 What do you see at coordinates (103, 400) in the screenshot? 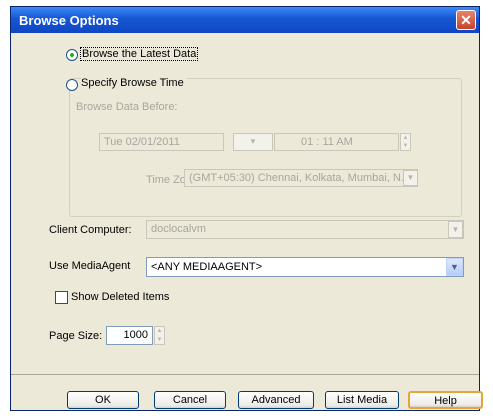
I see `ok-button: OK` at bounding box center [103, 400].